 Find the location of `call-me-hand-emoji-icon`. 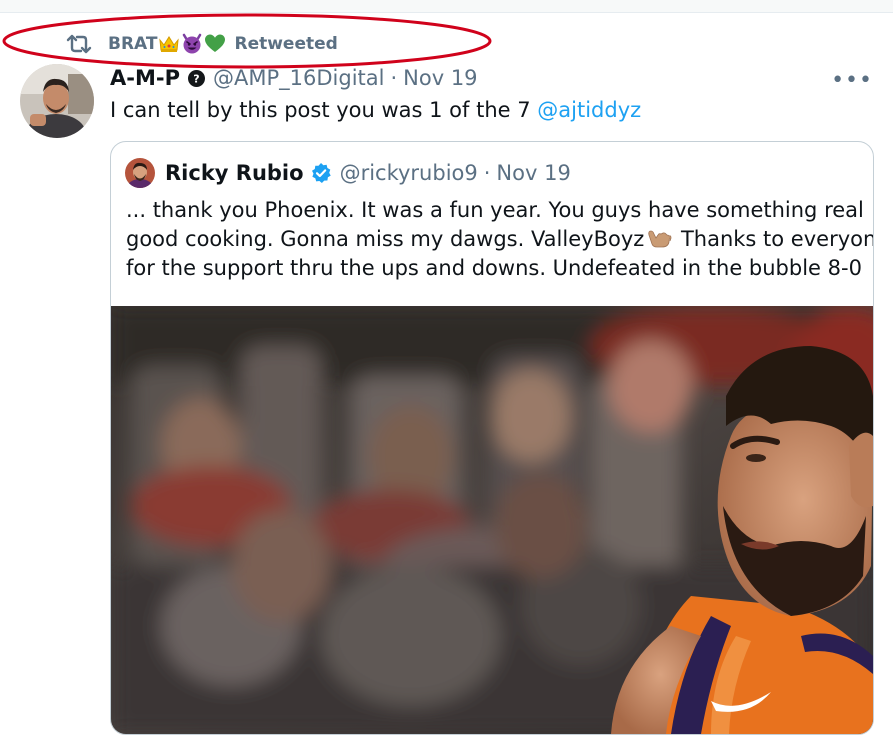

call-me-hand-emoji-icon is located at coordinates (660, 239).